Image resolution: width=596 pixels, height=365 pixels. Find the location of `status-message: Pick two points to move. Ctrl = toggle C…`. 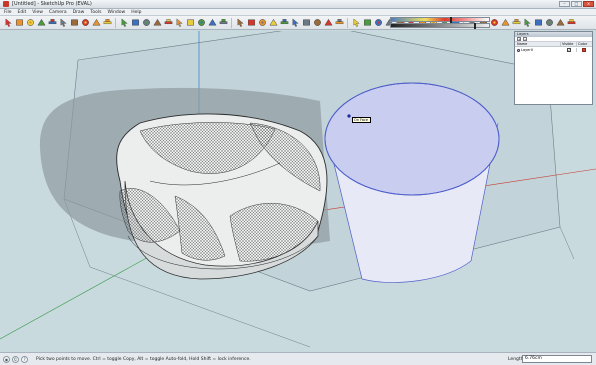

status-message: Pick two points to move. Ctrl = toggle C… is located at coordinates (143, 359).